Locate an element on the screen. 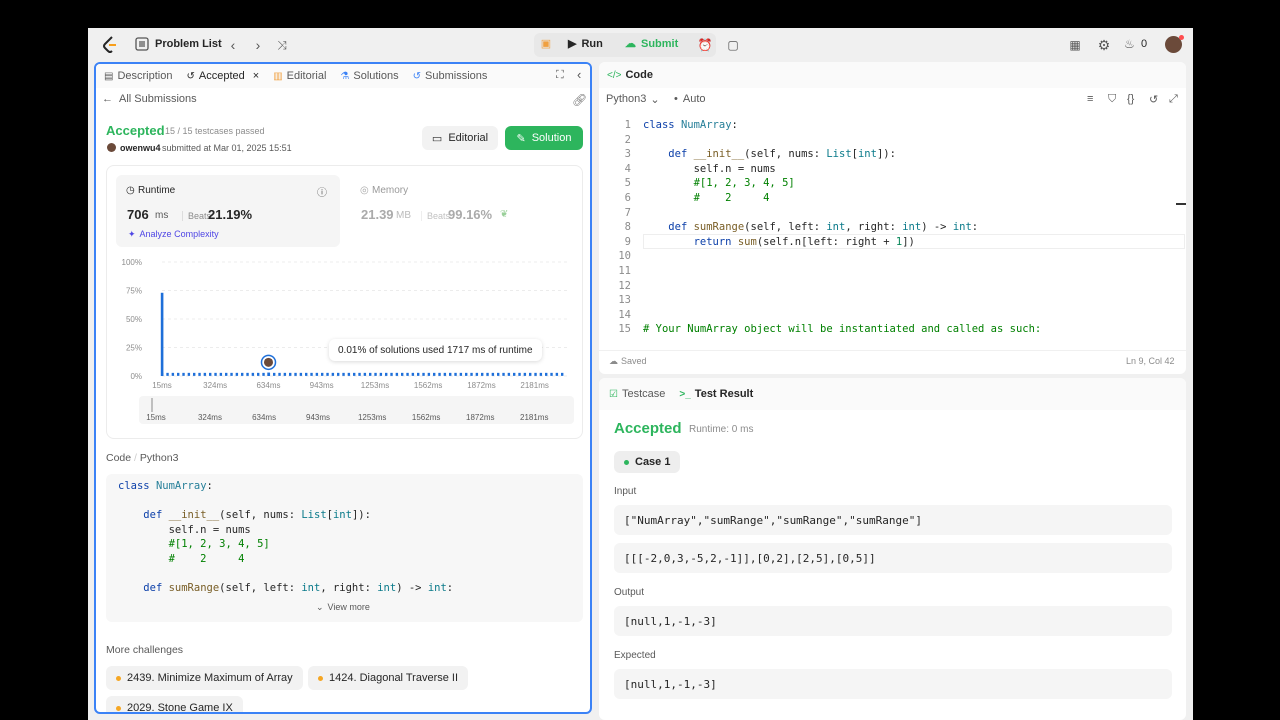 The width and height of the screenshot is (1280, 720). tab-testcase: ☑ Testcase is located at coordinates (637, 394).